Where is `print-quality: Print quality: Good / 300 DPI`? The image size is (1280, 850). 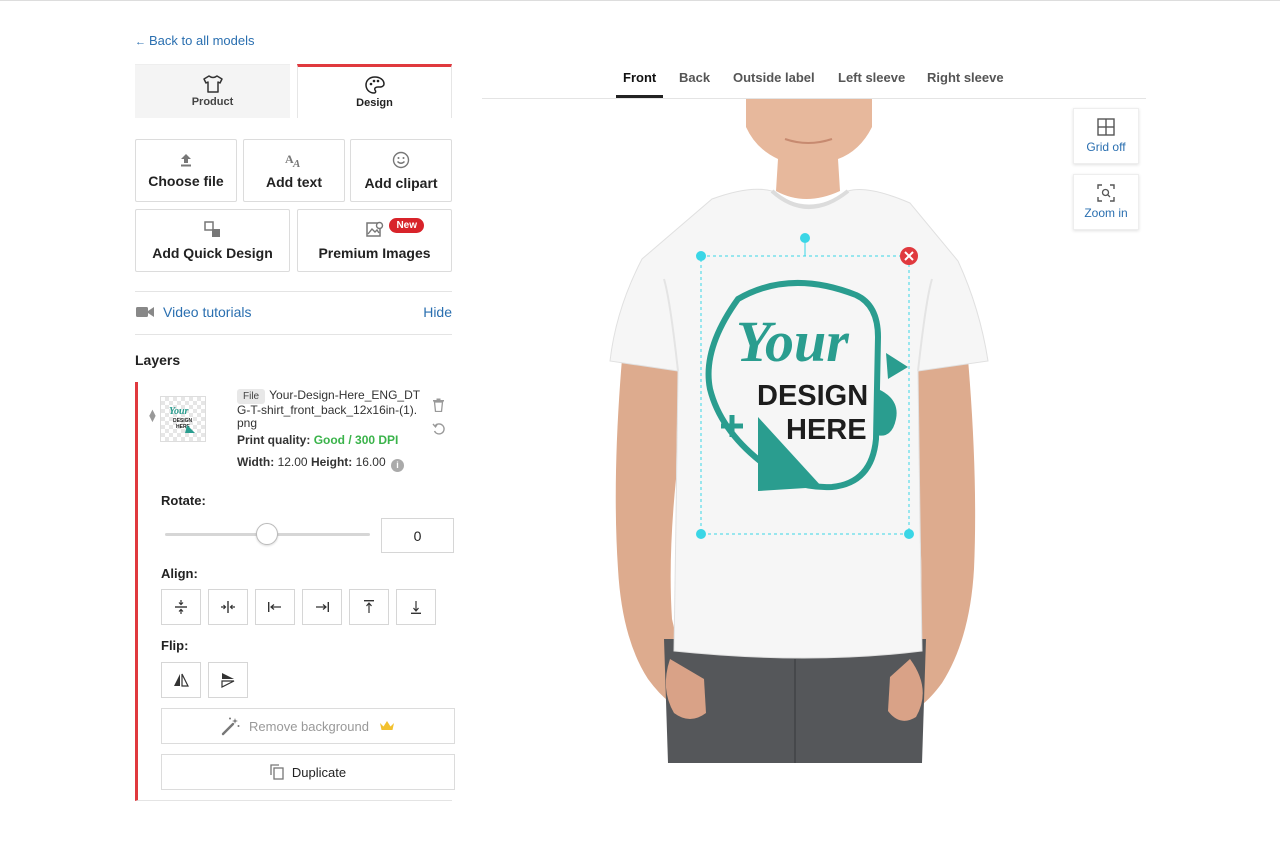 print-quality: Print quality: Good / 300 DPI is located at coordinates (329, 440).